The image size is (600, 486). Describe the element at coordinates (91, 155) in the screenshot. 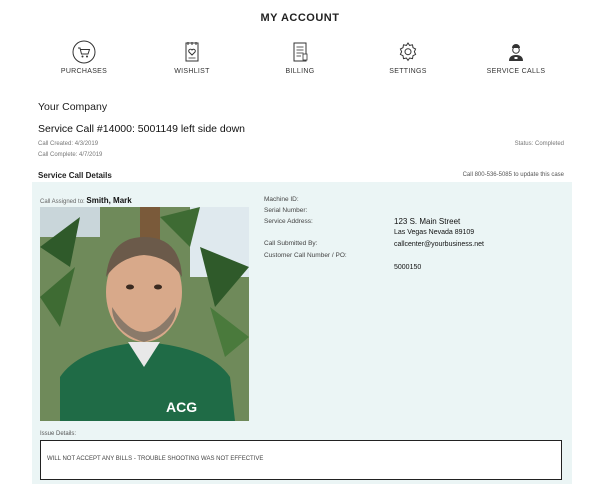

I see `call-complete-value: 4/7/2019` at that location.